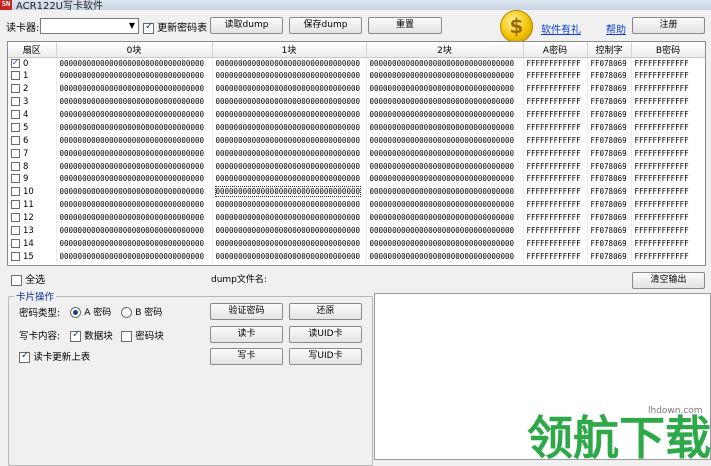 The width and height of the screenshot is (711, 466). Describe the element at coordinates (325, 356) in the screenshot. I see `write-uid-card-button: 写UID卡` at that location.